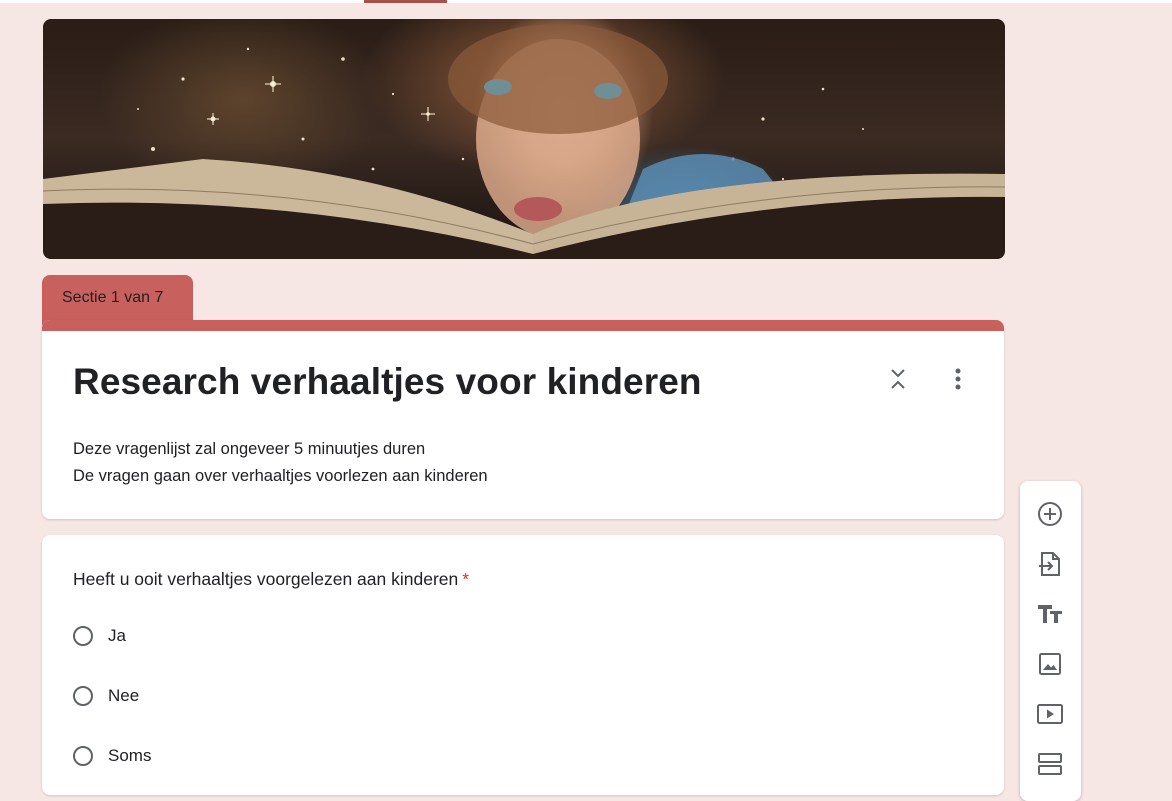 This screenshot has height=801, width=1172. What do you see at coordinates (113, 297) in the screenshot?
I see `section-label: Sectie 1 van 7` at bounding box center [113, 297].